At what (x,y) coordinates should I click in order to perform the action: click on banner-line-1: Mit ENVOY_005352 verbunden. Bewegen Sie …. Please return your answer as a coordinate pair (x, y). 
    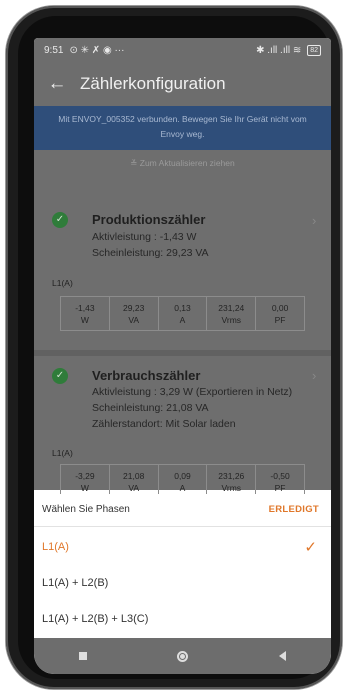
    Looking at the image, I should click on (182, 119).